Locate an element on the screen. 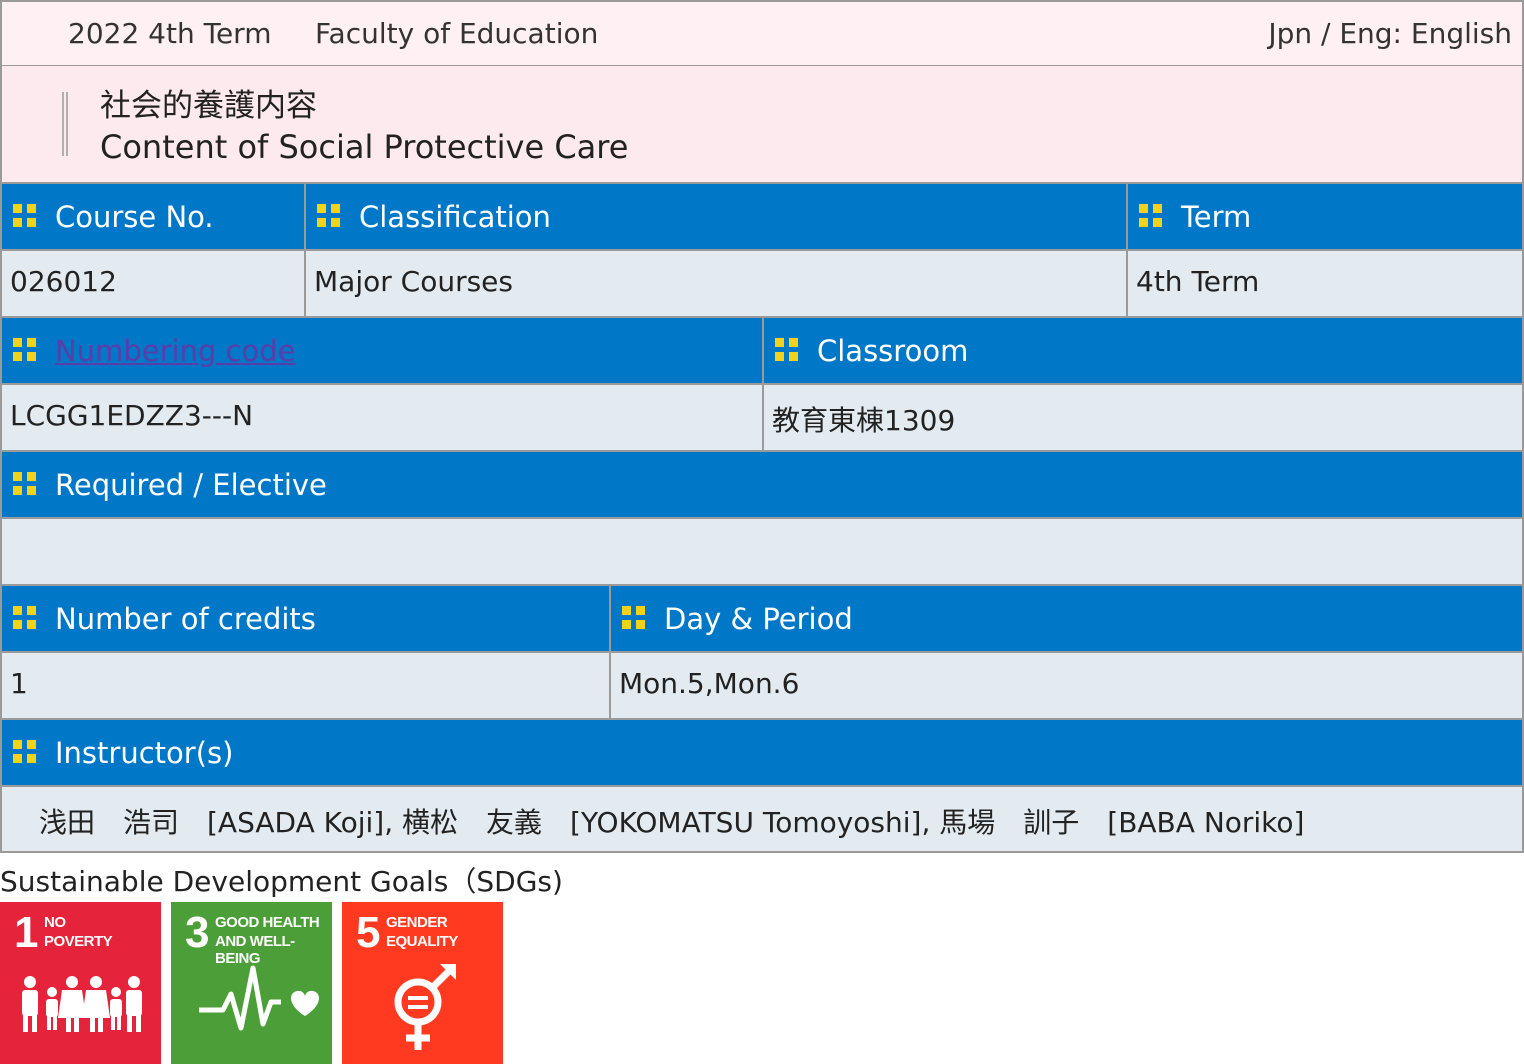  term-value: 4th Term is located at coordinates (1326, 284).